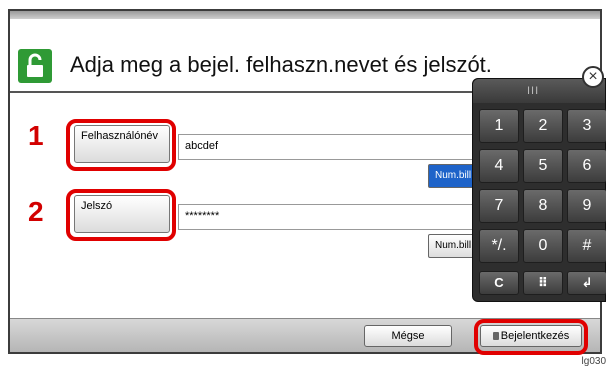 Image resolution: width=606 pixels, height=369 pixels. I want to click on login-icon, so click(495, 336).